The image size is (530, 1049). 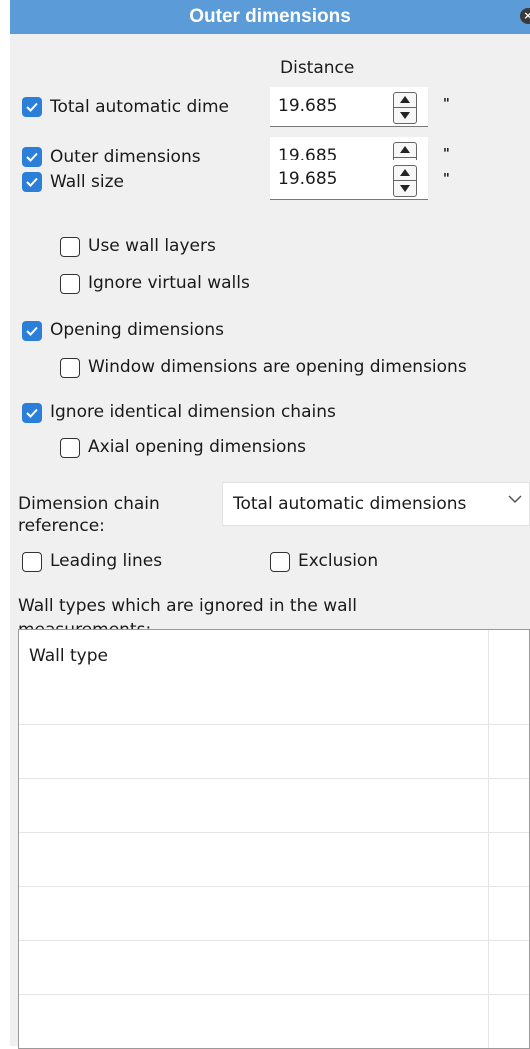 What do you see at coordinates (87, 182) in the screenshot?
I see `wall-size-label: Wall size` at bounding box center [87, 182].